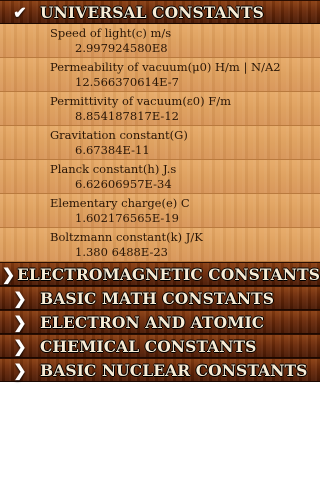 This screenshot has height=480, width=320. I want to click on section-header-basic-math-constants: ❯ BASIC MATH CONSTANTS, so click(160, 298).